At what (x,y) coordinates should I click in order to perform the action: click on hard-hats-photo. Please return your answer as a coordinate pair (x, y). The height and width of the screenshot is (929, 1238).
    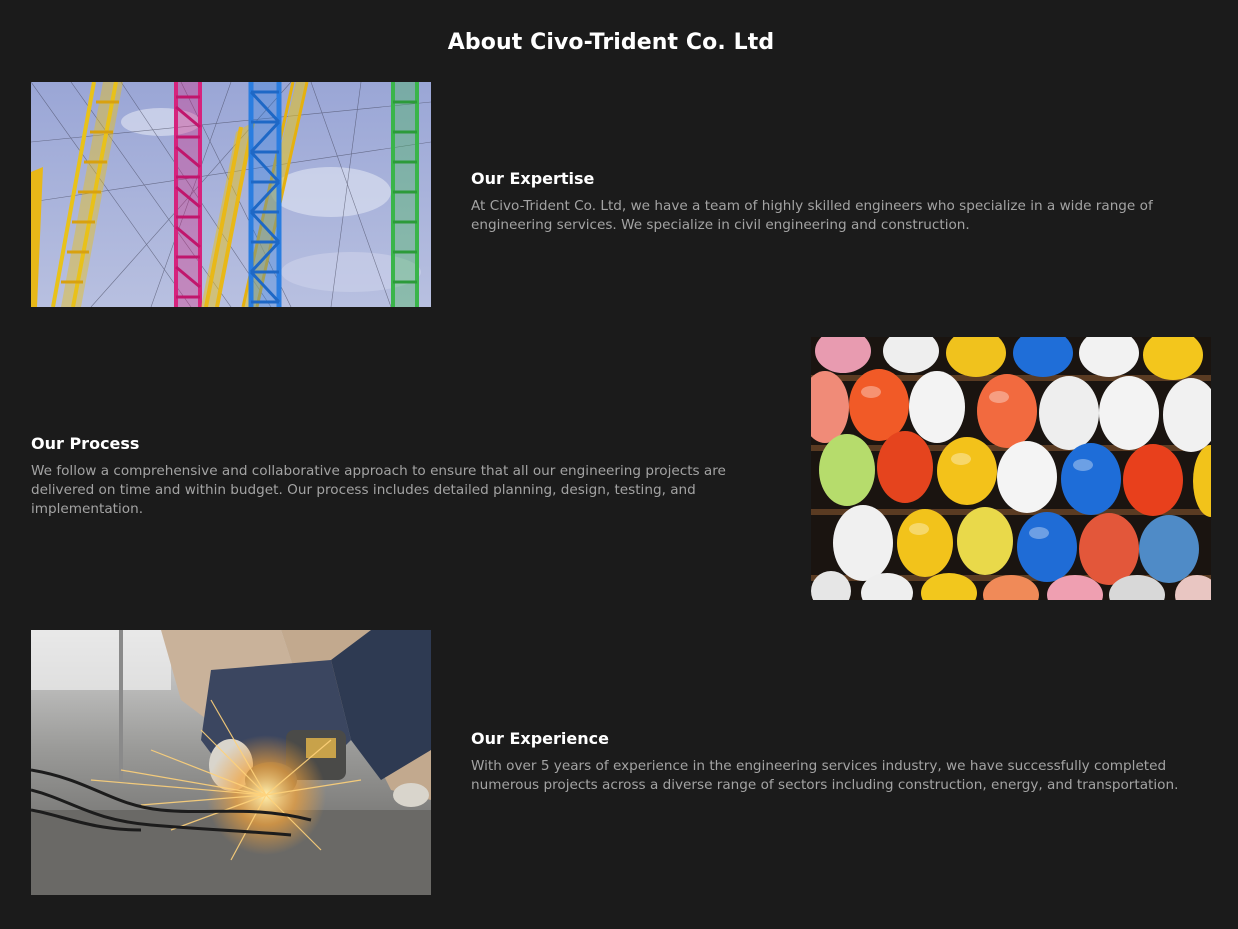
    Looking at the image, I should click on (1011, 468).